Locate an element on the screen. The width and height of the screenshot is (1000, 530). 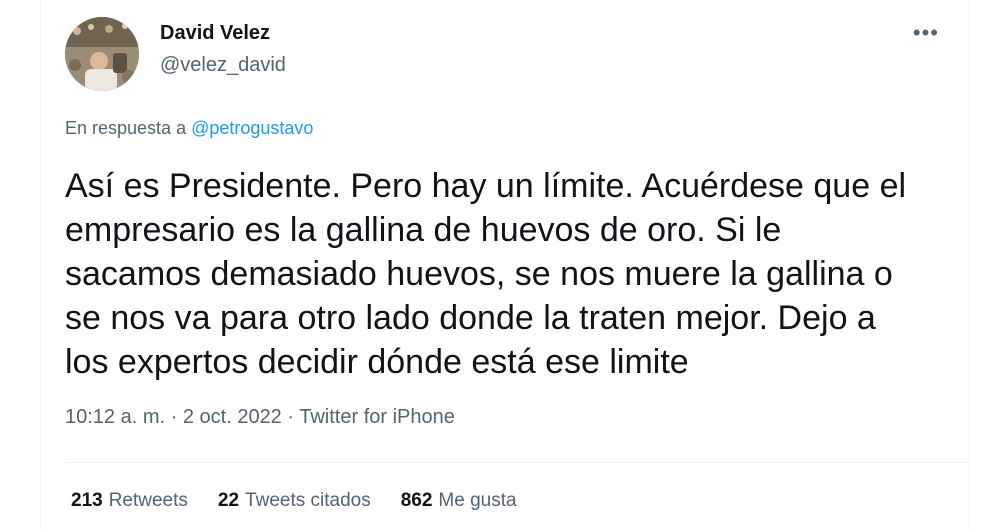
author-handle: @velez_david is located at coordinates (223, 65).